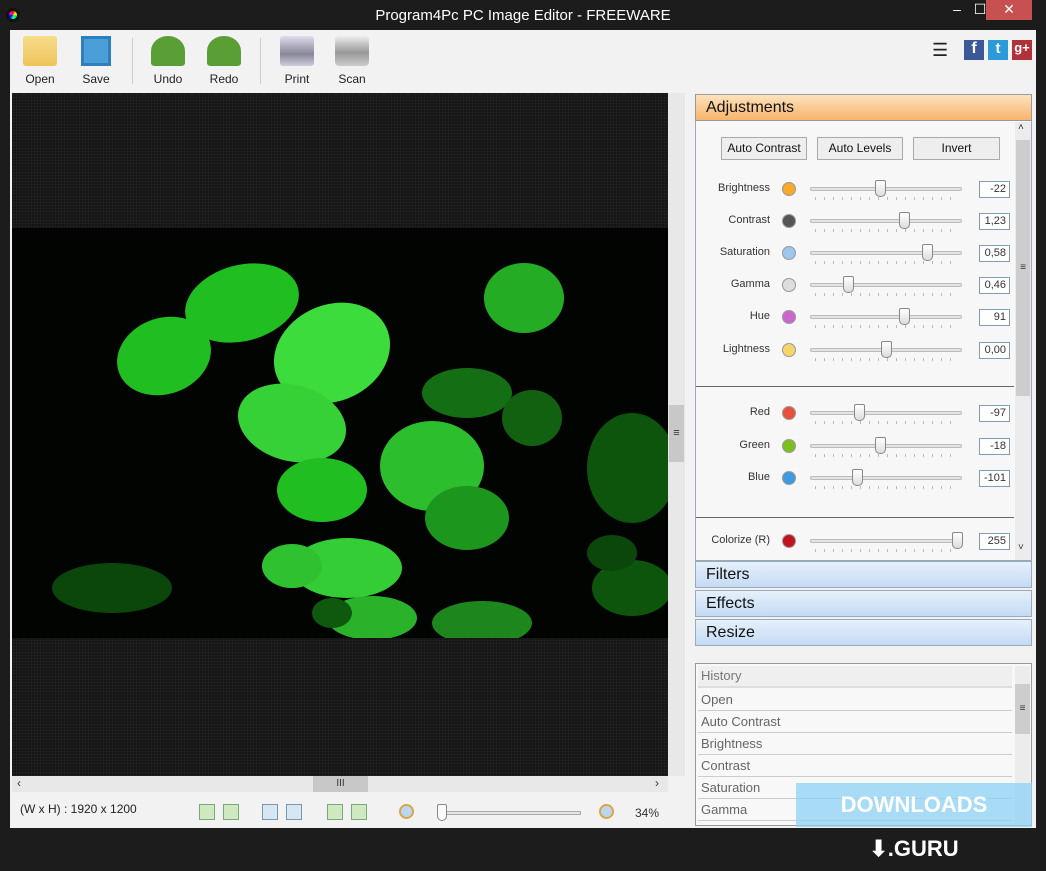 This screenshot has height=871, width=1046. Describe the element at coordinates (744, 188) in the screenshot. I see `adjustment-label: Brightness` at that location.